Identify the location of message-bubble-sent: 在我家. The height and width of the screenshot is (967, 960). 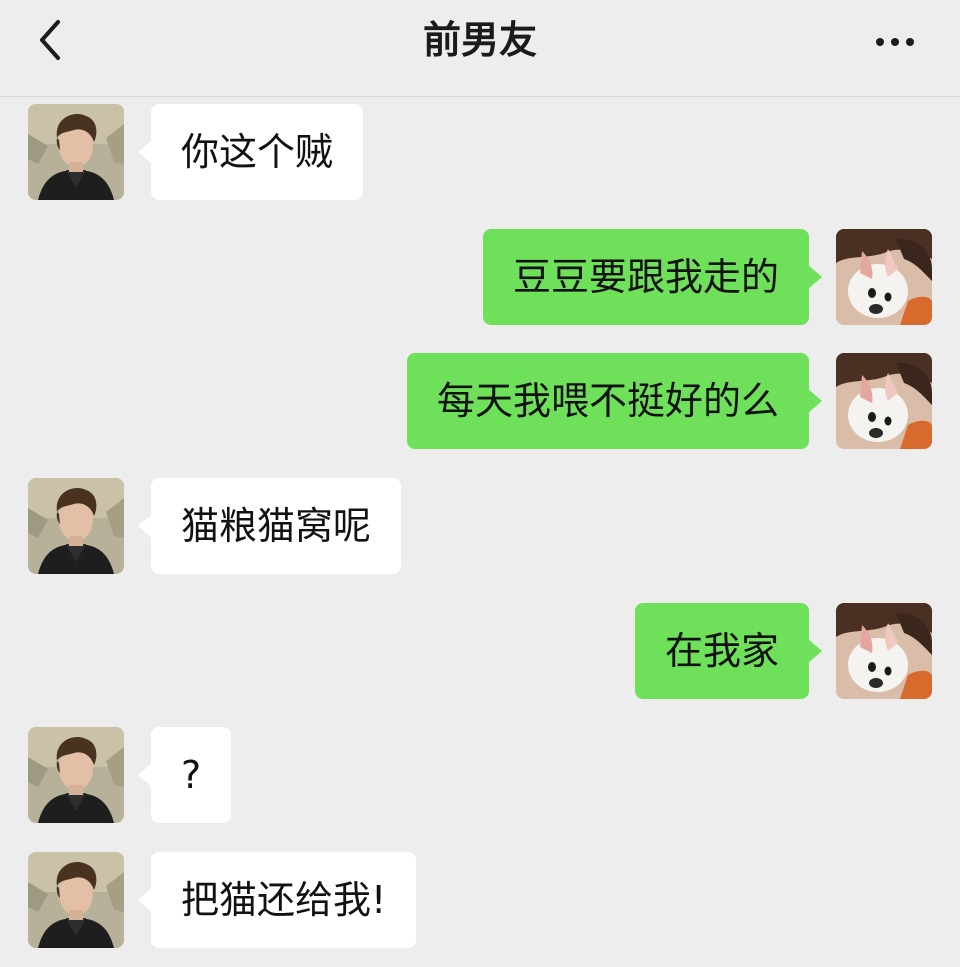
(728, 651).